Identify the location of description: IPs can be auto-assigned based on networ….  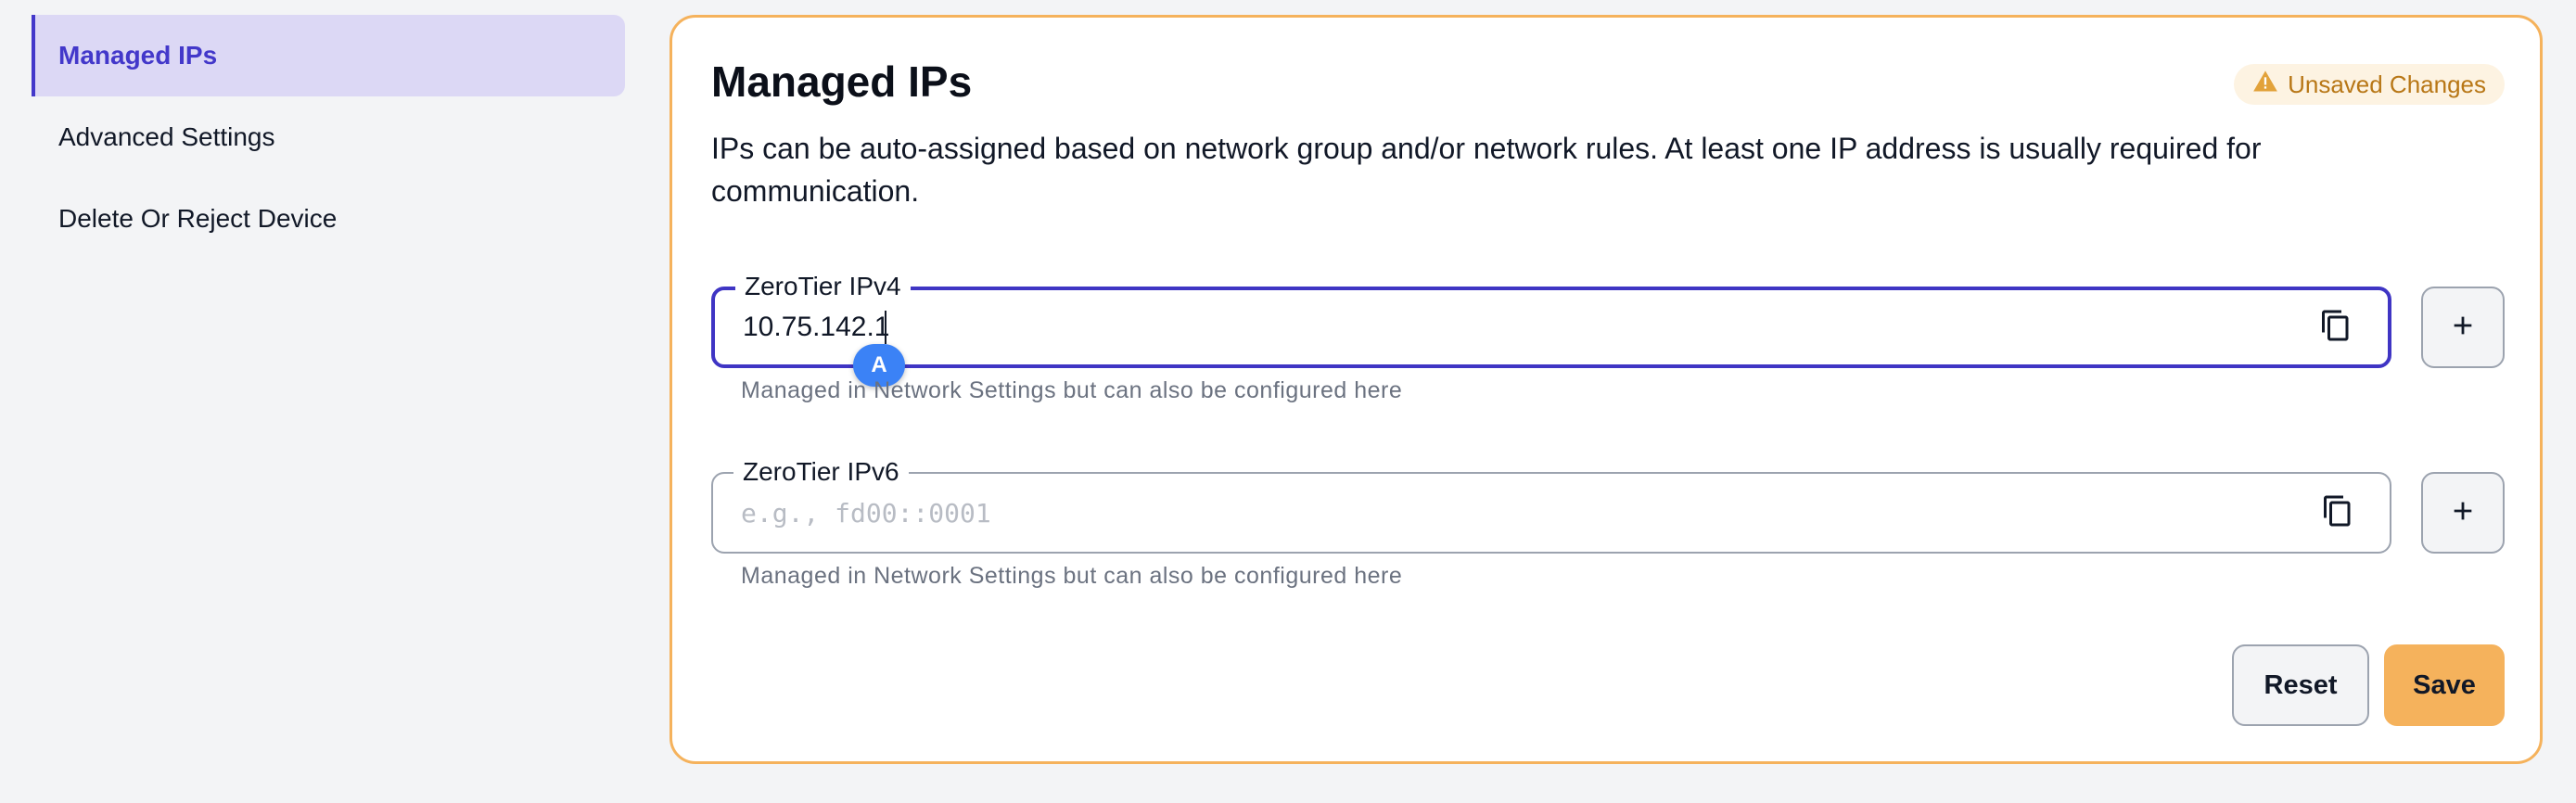
(1486, 170).